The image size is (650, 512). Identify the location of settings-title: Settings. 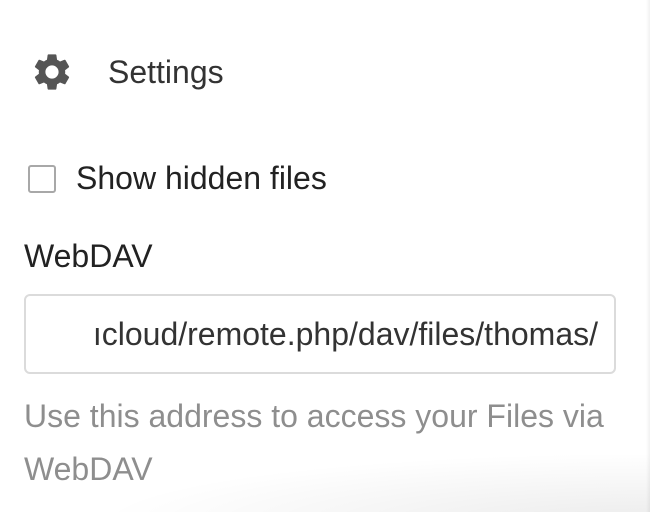
(166, 71).